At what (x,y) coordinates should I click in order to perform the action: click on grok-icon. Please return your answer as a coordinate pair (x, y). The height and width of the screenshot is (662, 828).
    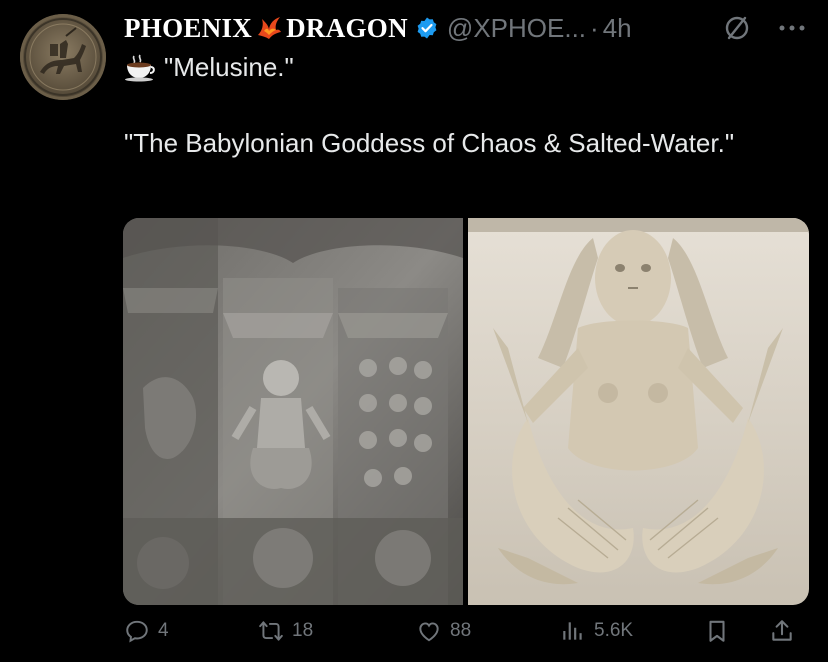
    Looking at the image, I should click on (737, 28).